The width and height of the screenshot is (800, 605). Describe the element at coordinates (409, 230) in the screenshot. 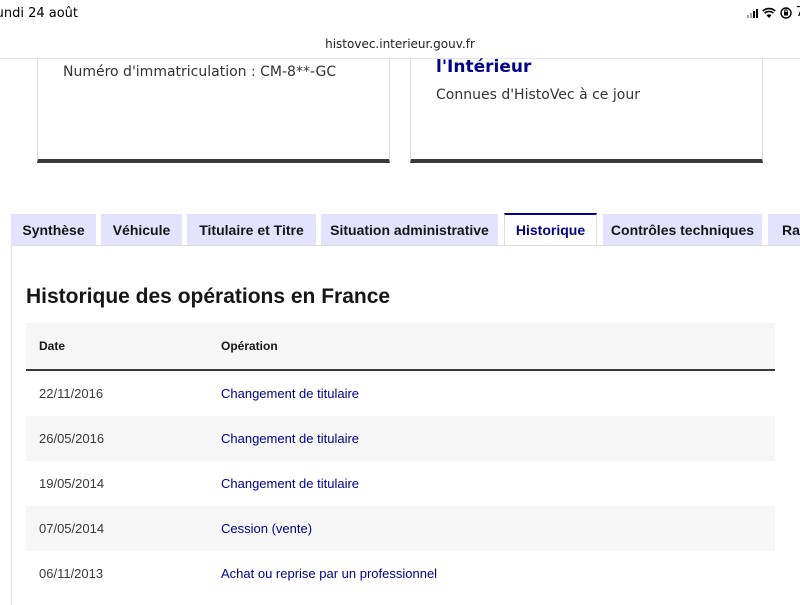

I see `tab-situation-administrative: Situation administrative` at that location.